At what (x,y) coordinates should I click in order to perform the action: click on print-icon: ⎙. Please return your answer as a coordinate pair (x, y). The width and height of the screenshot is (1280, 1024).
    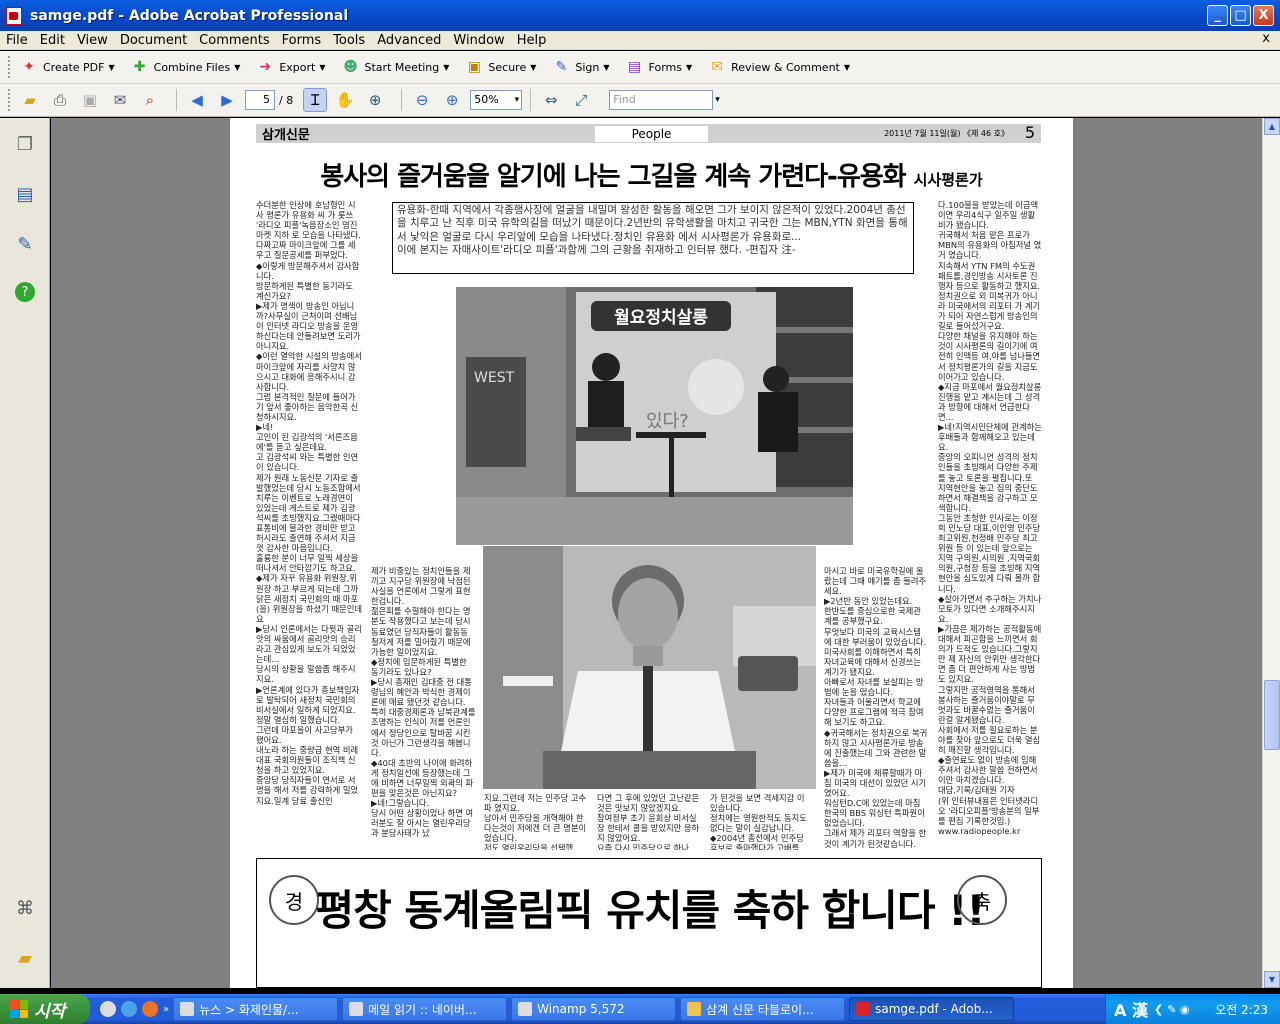
    Looking at the image, I should click on (60, 100).